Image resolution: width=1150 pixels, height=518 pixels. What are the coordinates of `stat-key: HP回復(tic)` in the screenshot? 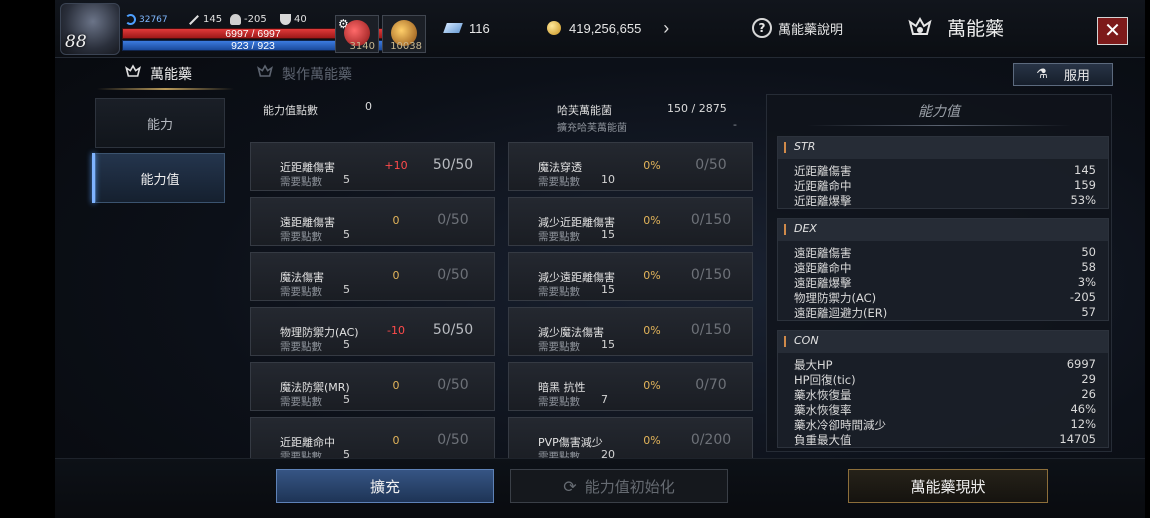 It's located at (825, 380).